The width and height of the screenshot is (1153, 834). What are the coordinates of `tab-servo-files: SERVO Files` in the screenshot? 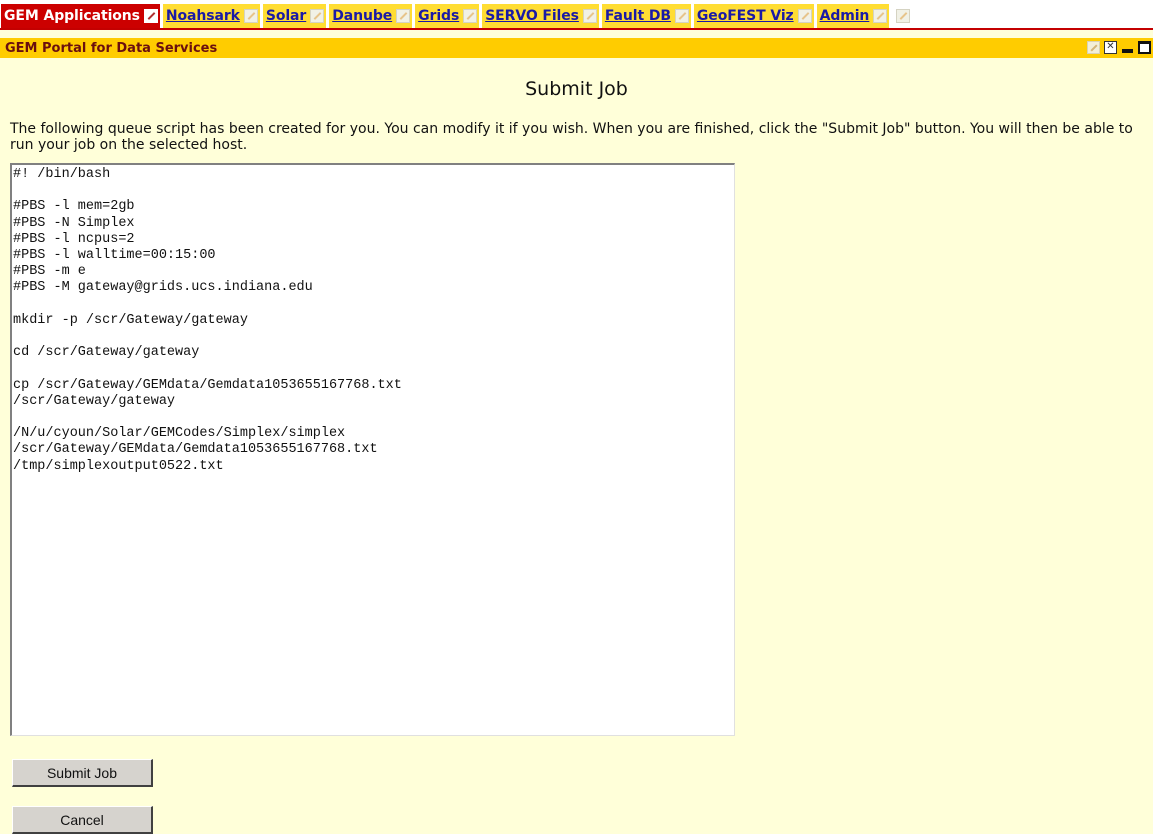 It's located at (540, 16).